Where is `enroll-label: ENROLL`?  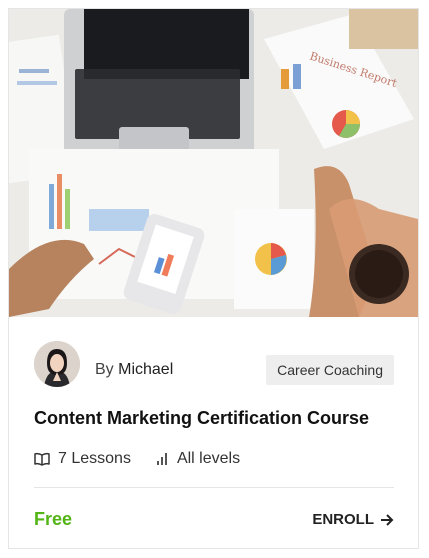 enroll-label: ENROLL is located at coordinates (343, 519).